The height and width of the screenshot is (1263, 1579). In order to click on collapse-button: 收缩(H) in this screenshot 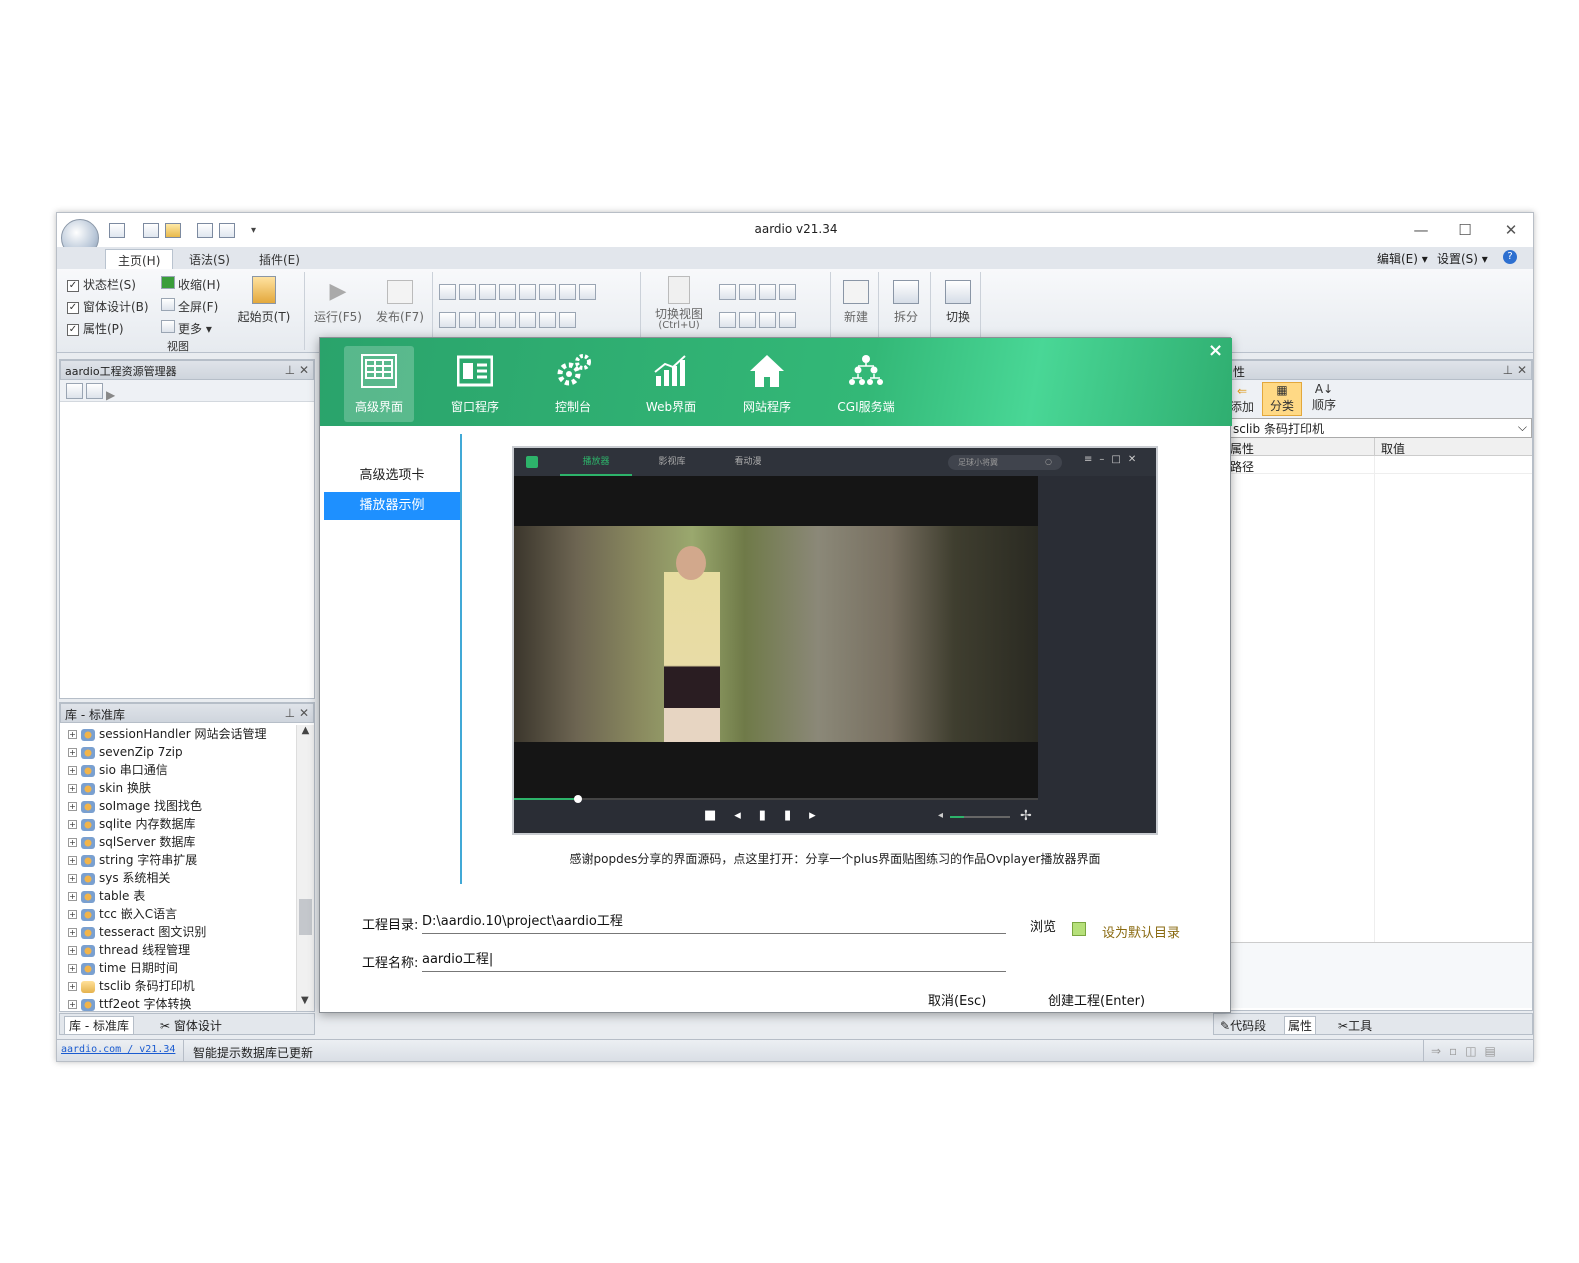, I will do `click(190, 284)`.